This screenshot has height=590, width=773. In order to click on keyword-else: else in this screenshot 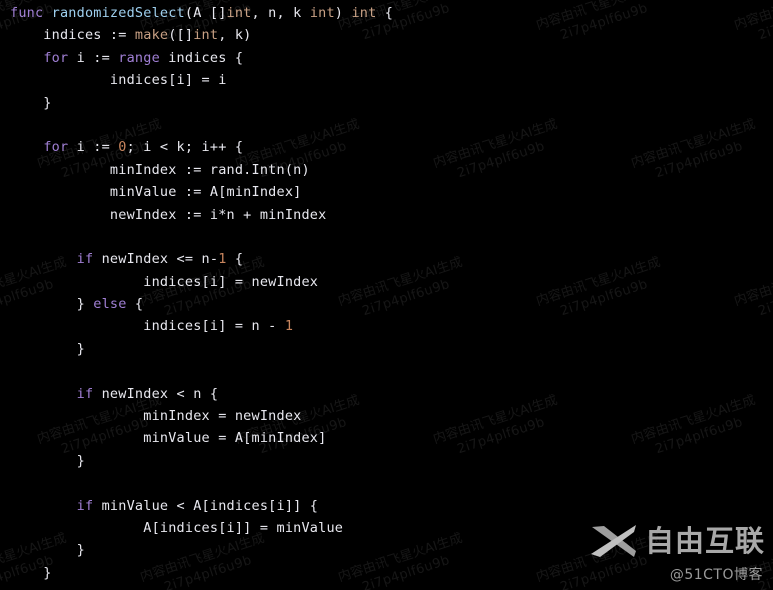, I will do `click(110, 304)`.